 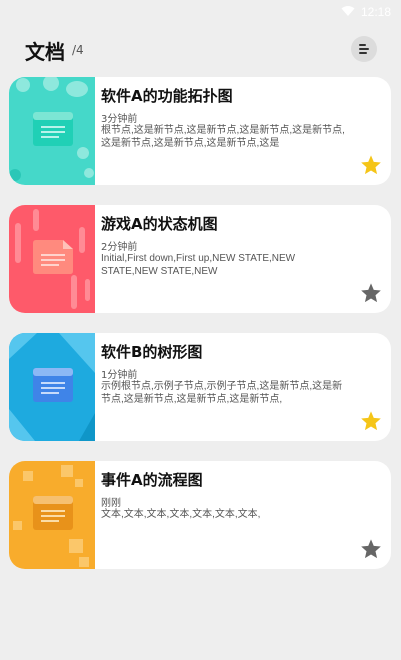 What do you see at coordinates (159, 224) in the screenshot?
I see `document-title: 游戏A的状态机图` at bounding box center [159, 224].